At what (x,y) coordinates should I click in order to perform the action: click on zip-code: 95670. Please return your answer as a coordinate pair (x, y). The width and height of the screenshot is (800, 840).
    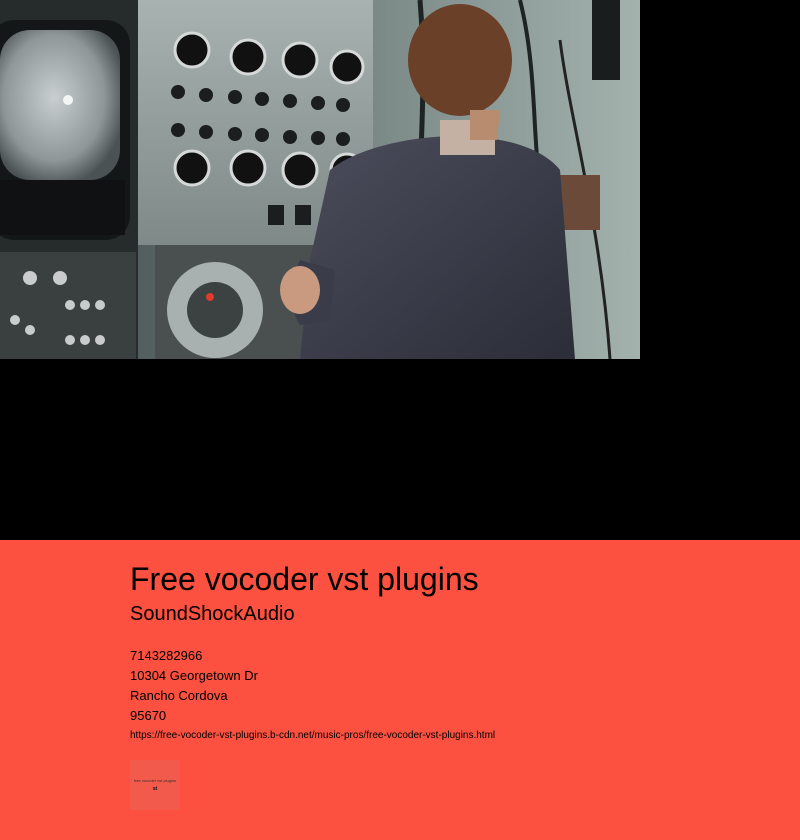
    Looking at the image, I should click on (148, 715).